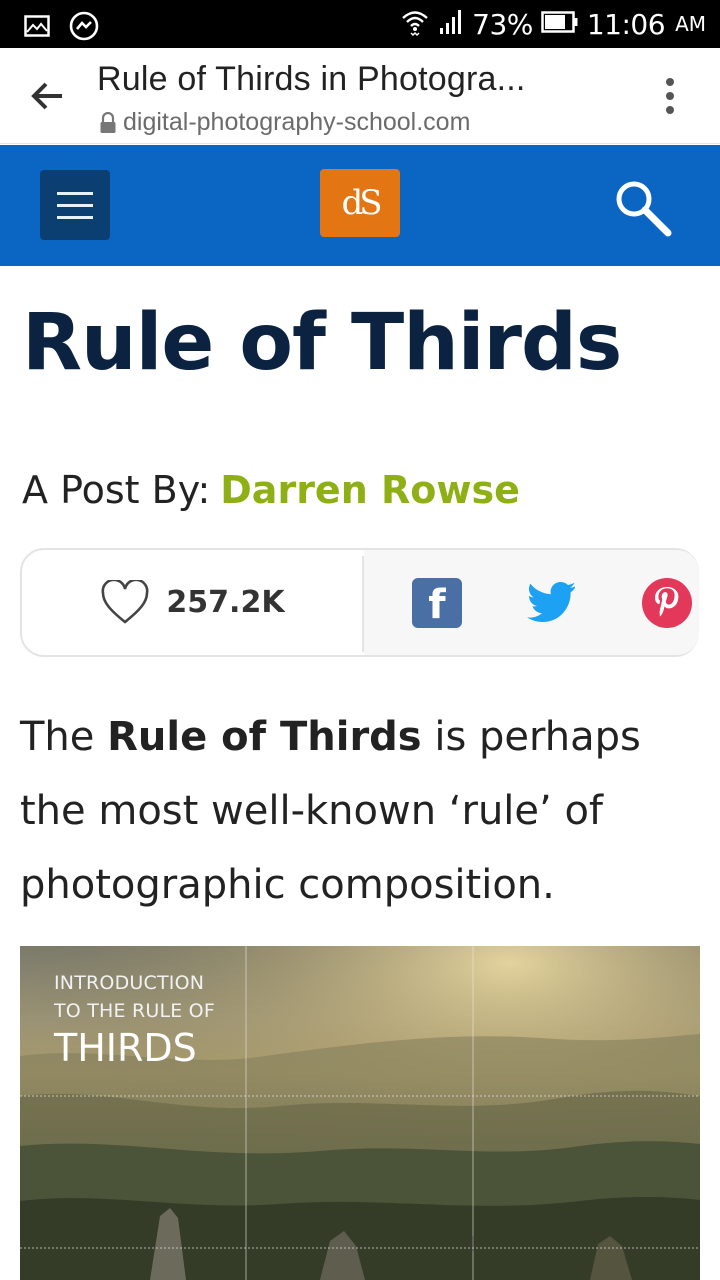  What do you see at coordinates (502, 24) in the screenshot?
I see `battery-percent: 73%` at bounding box center [502, 24].